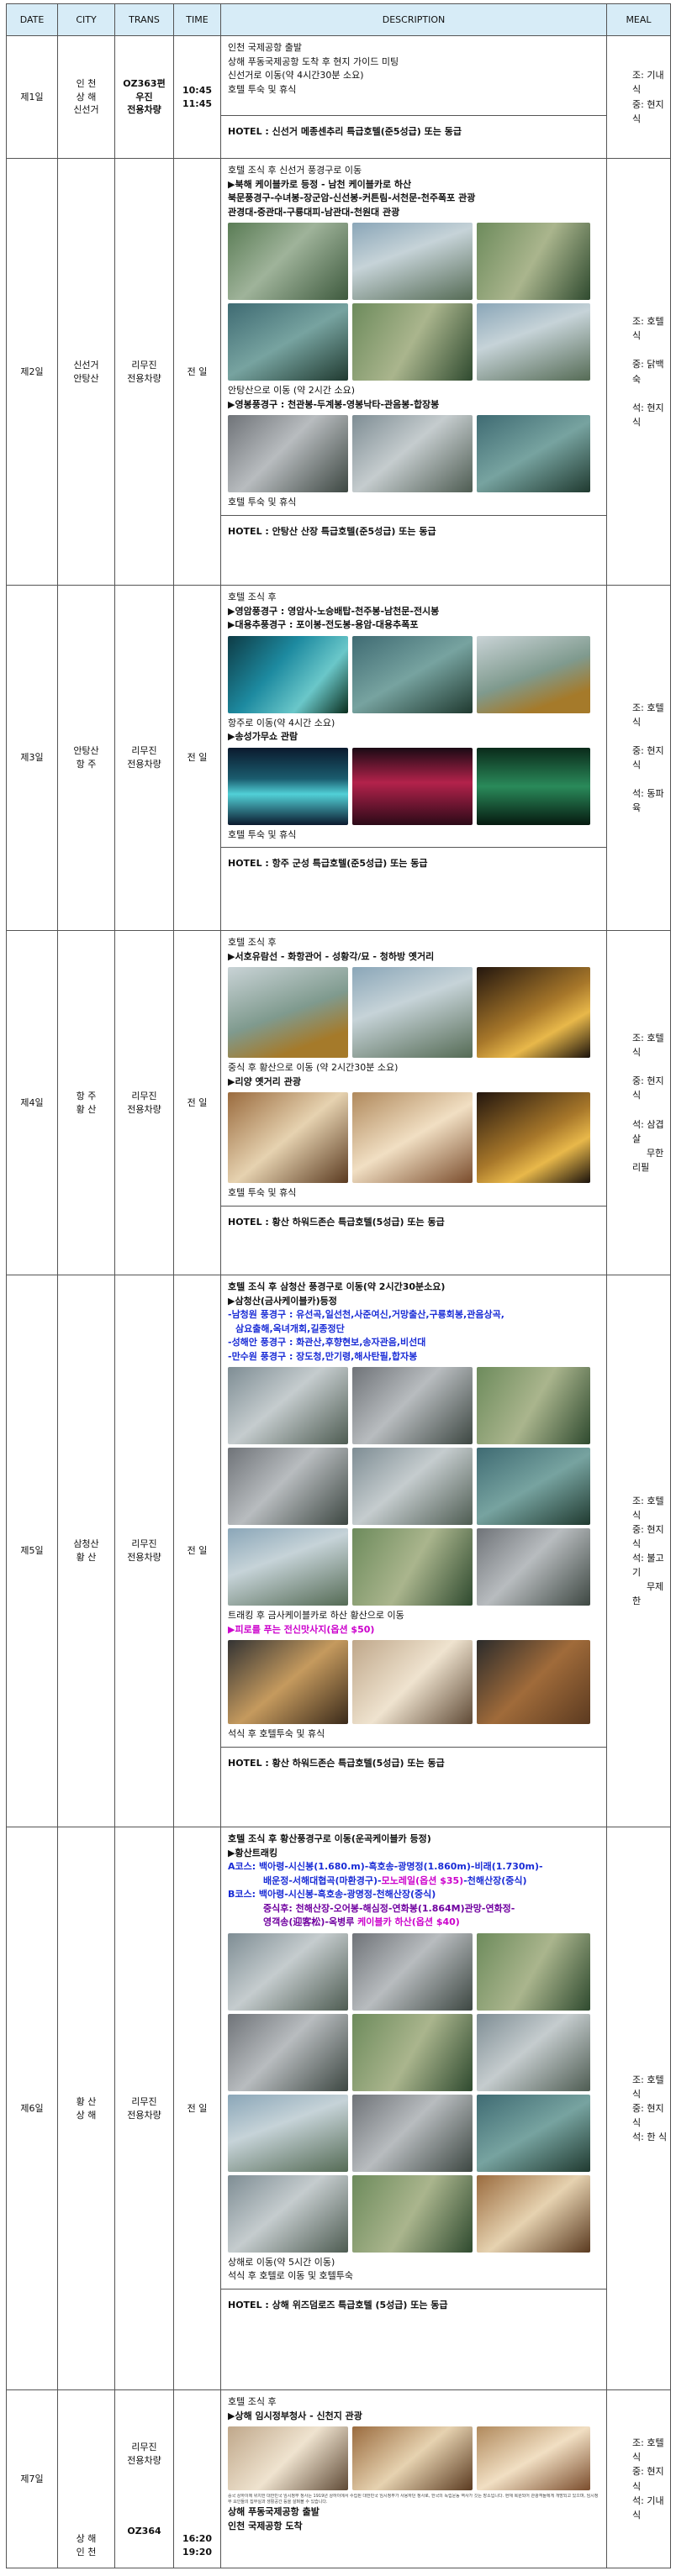 This screenshot has width=676, height=2576. What do you see at coordinates (144, 97) in the screenshot?
I see `day1-trans: OZ363편 우진 전용차량` at bounding box center [144, 97].